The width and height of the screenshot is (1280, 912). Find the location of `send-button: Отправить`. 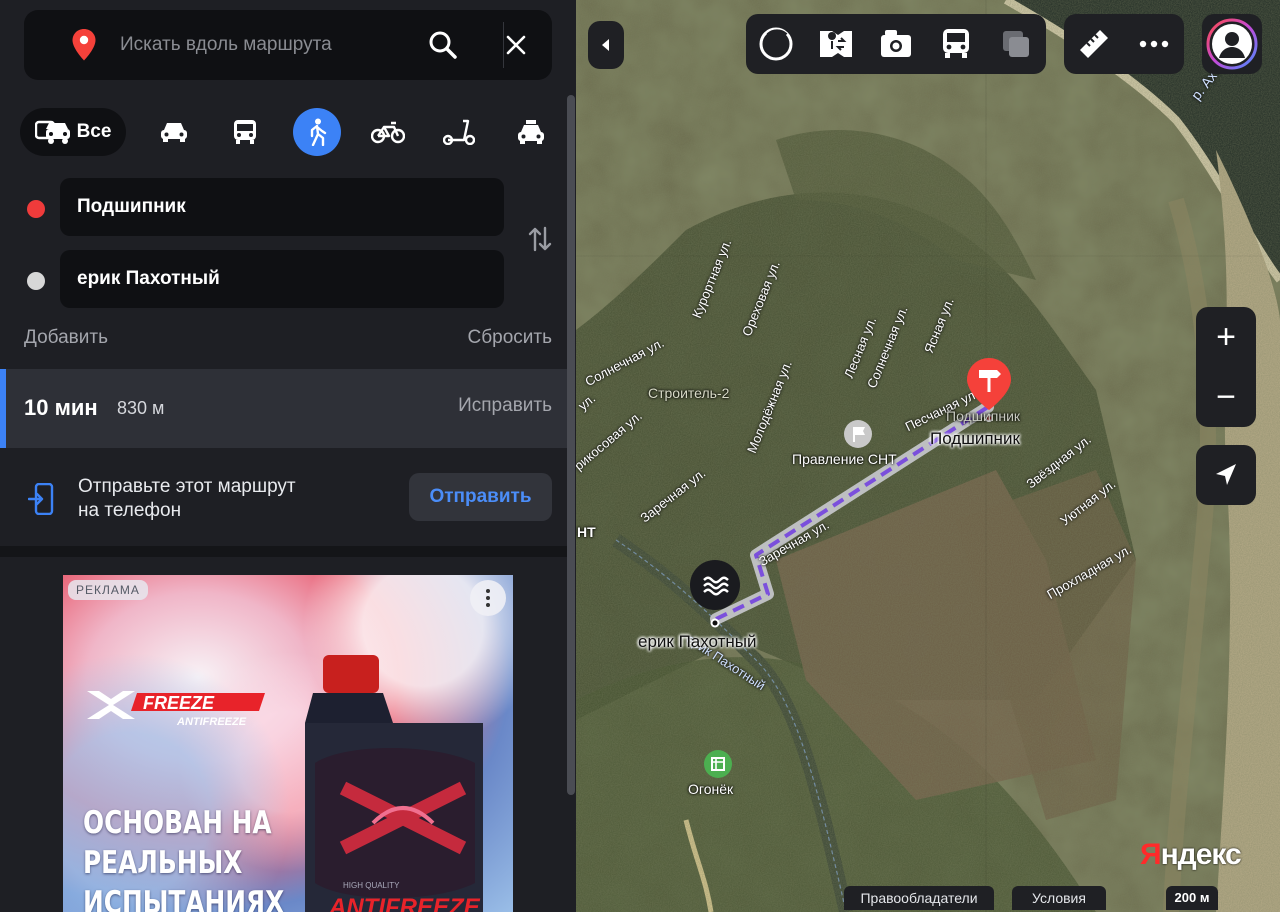

send-button: Отправить is located at coordinates (480, 497).